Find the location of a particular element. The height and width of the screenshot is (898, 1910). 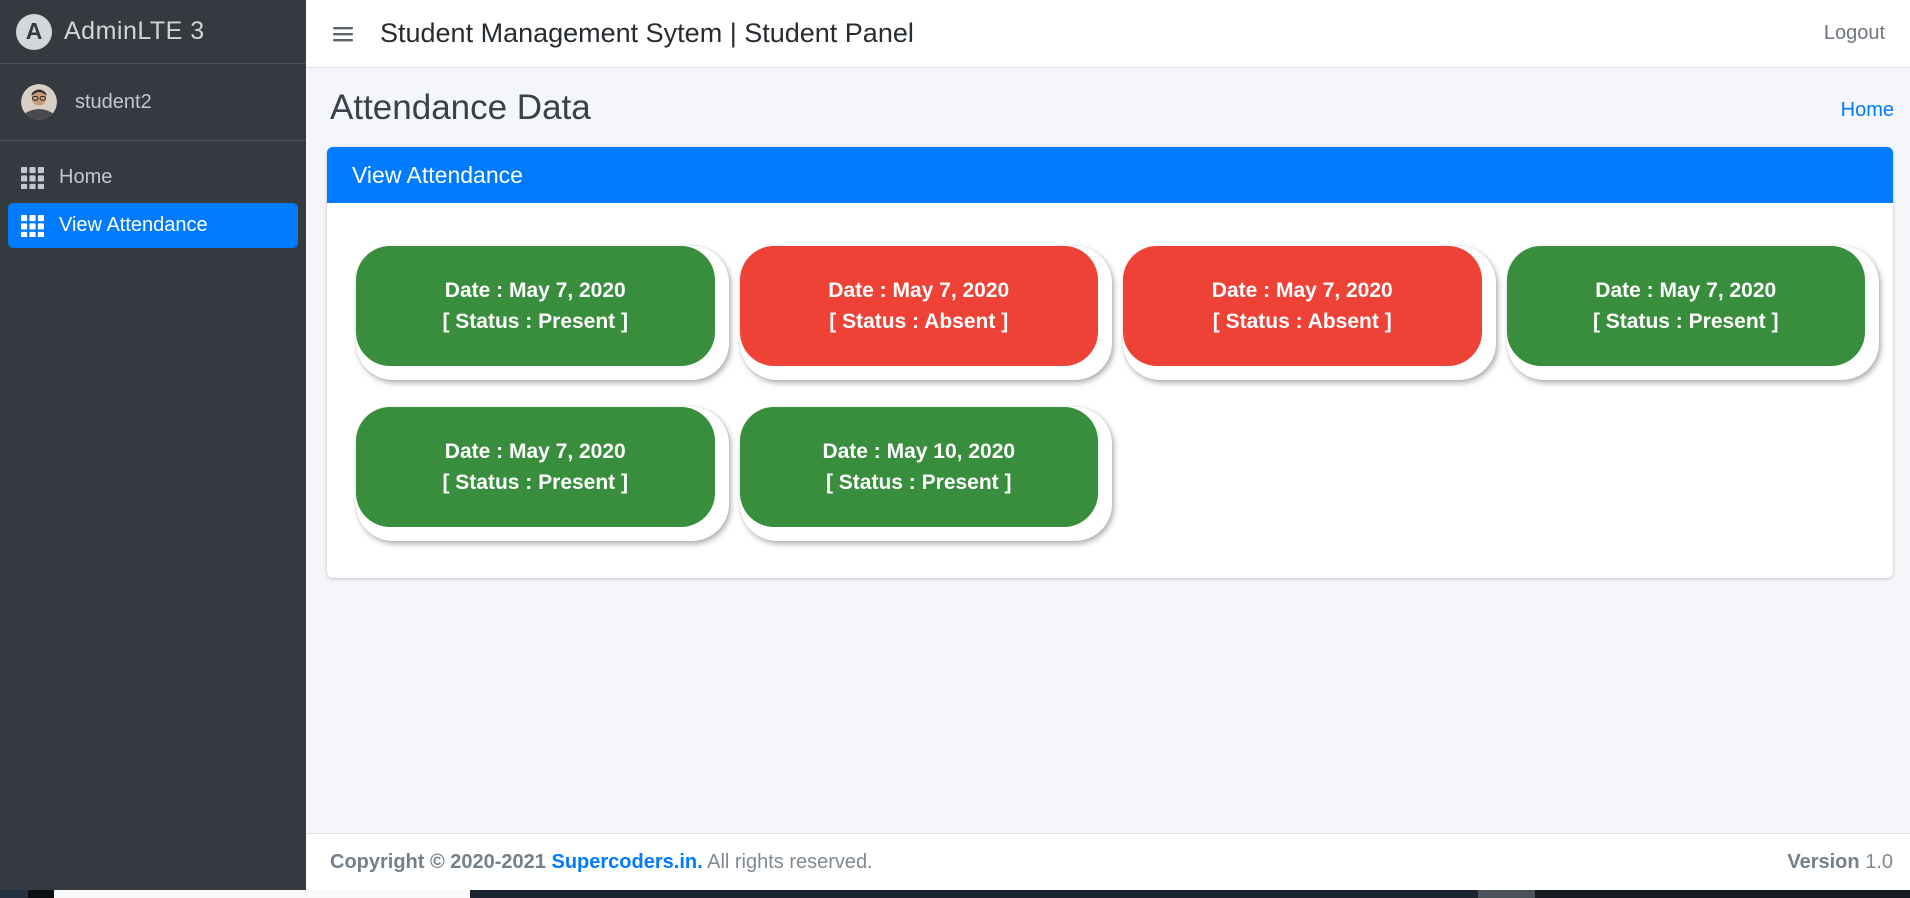

supercoders-link: Supercoders.in. is located at coordinates (627, 862).